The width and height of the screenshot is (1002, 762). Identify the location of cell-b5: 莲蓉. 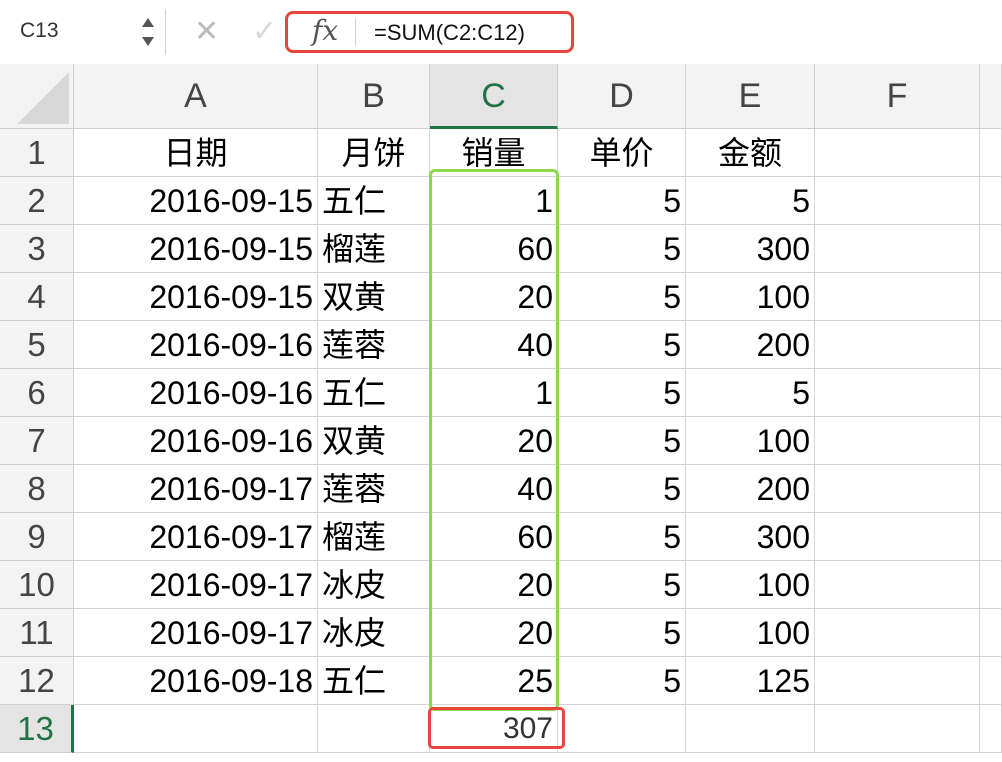
(374, 345).